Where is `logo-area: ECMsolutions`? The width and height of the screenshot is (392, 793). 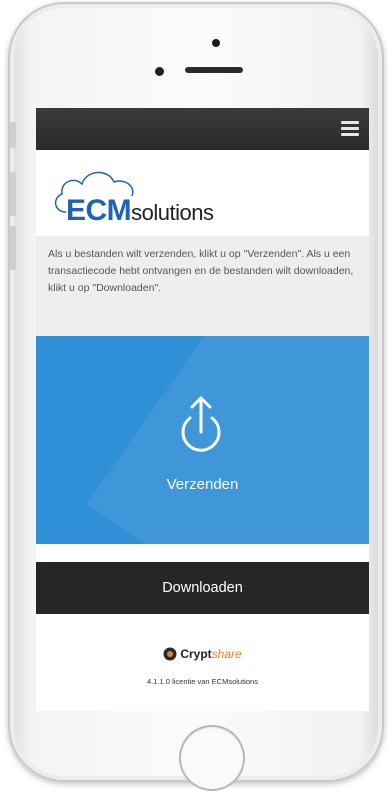 logo-area: ECMsolutions is located at coordinates (202, 193).